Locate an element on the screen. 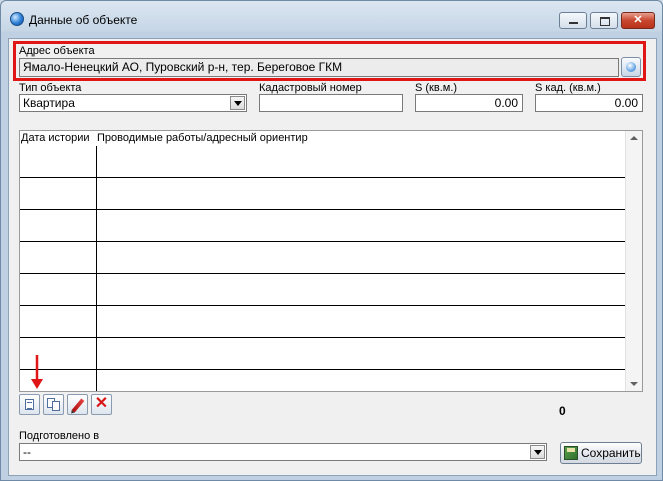 The image size is (663, 481). area-field: 0.00 is located at coordinates (469, 103).